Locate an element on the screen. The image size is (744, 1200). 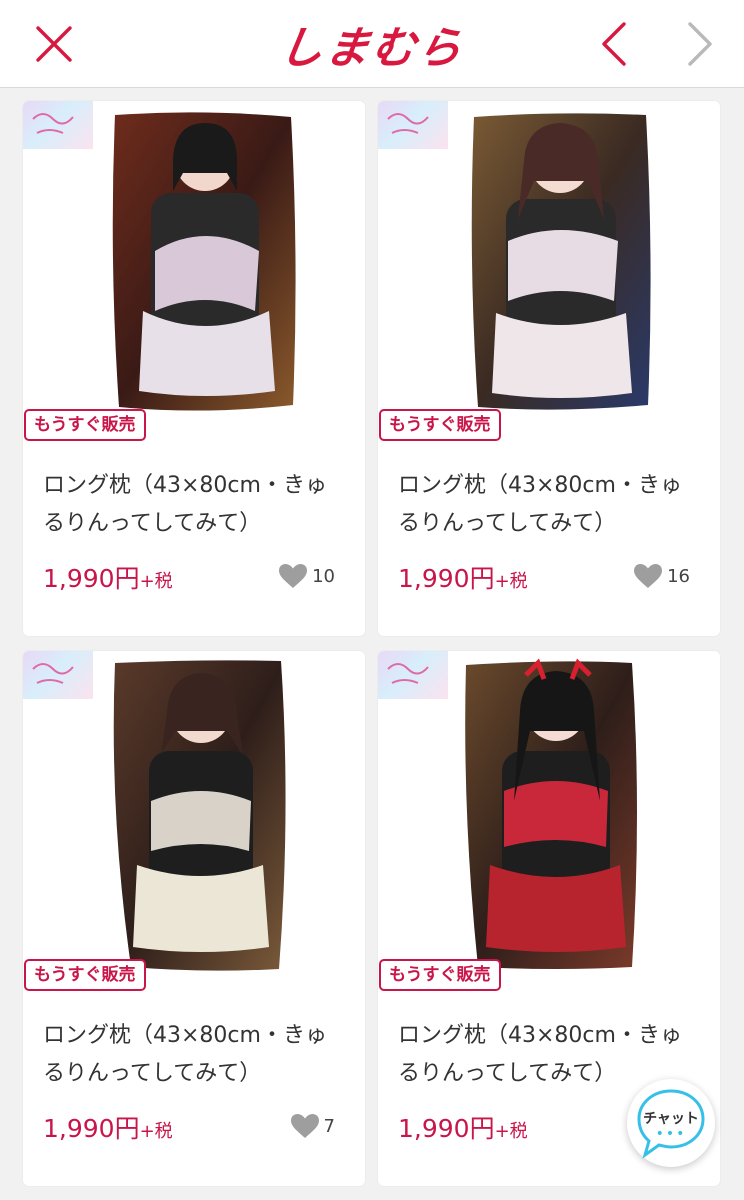
shimamura-logo: しまむら is located at coordinates (372, 44).